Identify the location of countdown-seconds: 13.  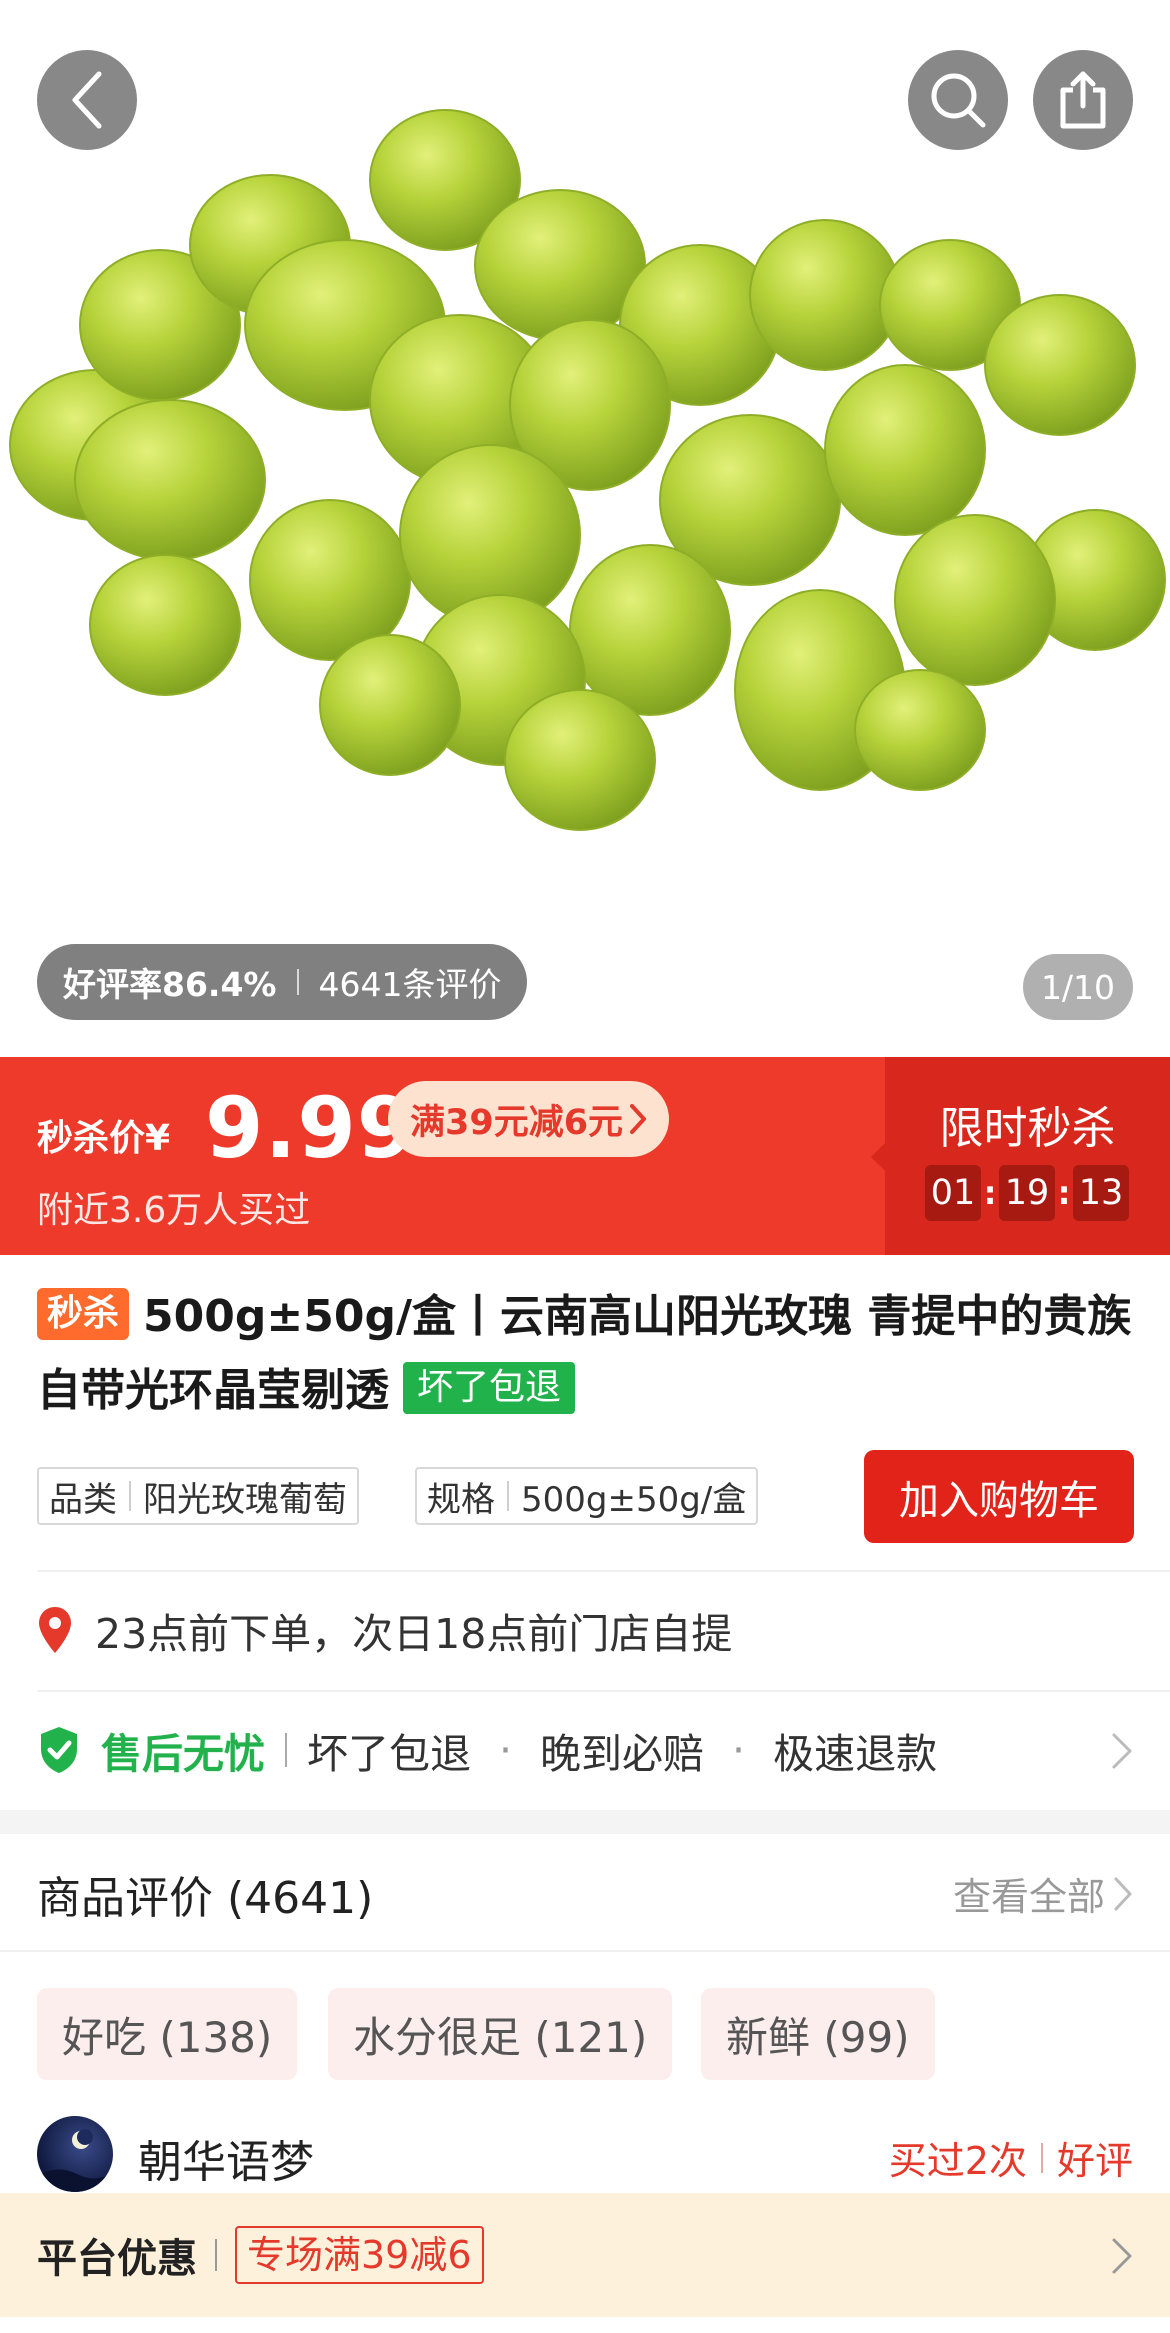
(1101, 1193).